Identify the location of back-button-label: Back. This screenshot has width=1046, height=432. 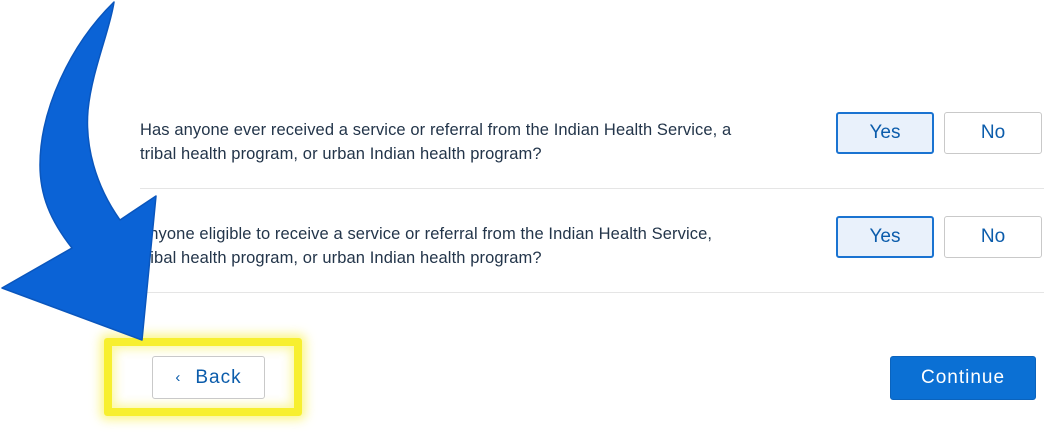
(218, 377).